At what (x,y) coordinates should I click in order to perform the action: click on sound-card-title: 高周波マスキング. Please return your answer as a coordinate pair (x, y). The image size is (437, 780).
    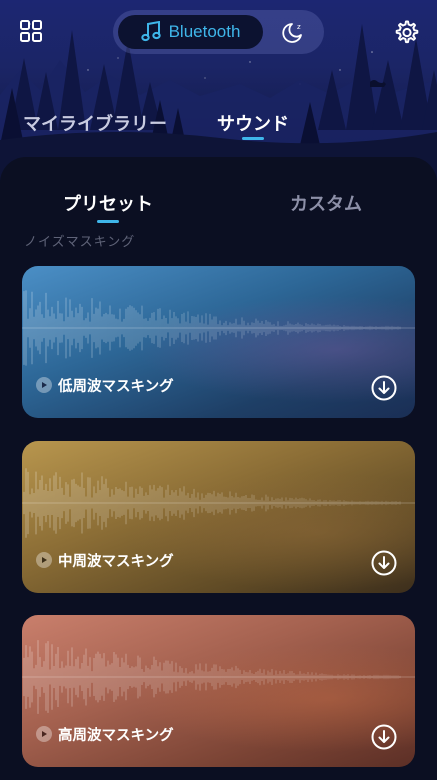
    Looking at the image, I should click on (116, 736).